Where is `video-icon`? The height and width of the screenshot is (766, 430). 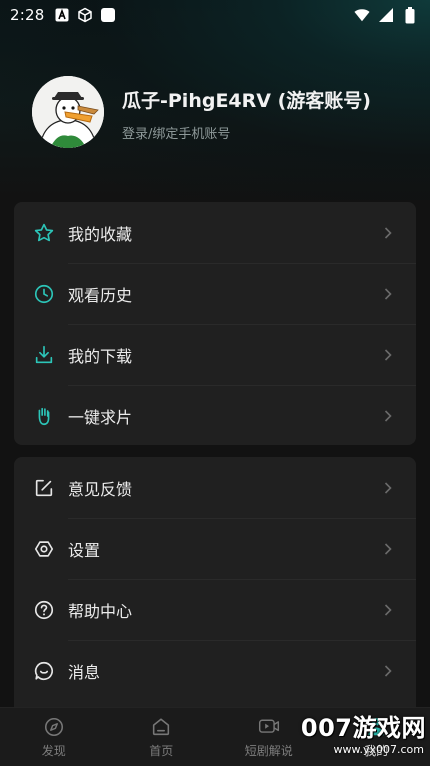 video-icon is located at coordinates (269, 727).